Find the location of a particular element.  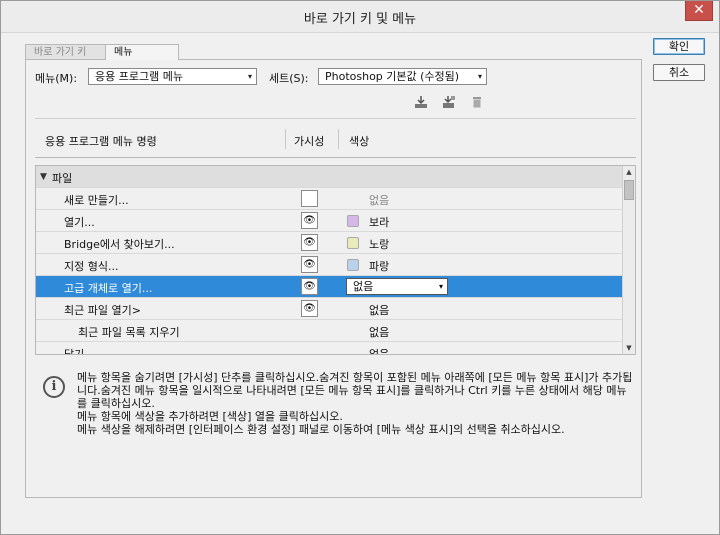

delete-set-icon is located at coordinates (477, 102).